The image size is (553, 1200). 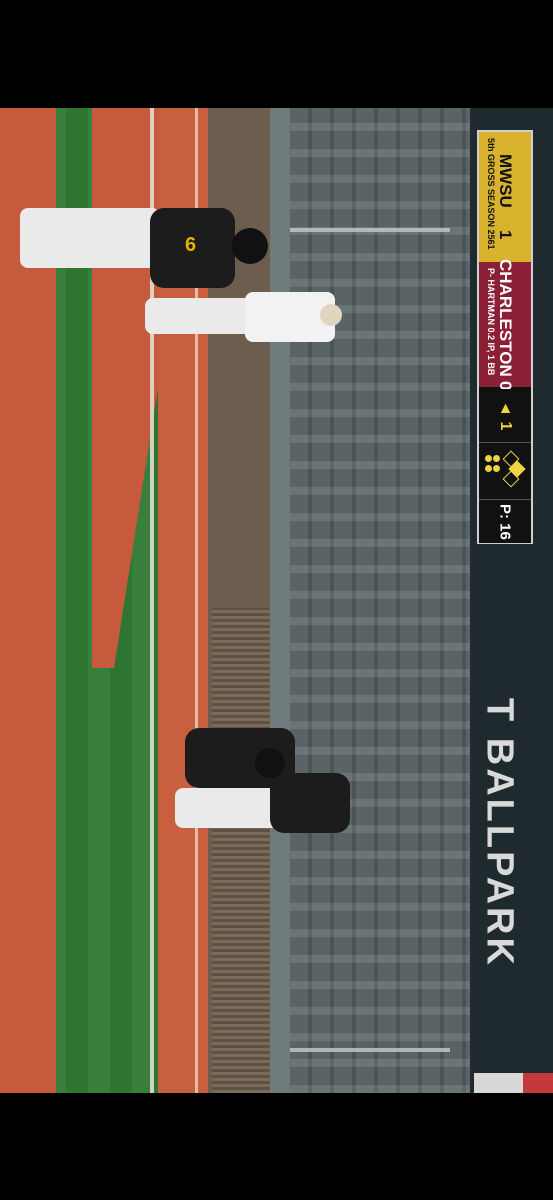 I want to click on jersey-number: 6, so click(x=191, y=245).